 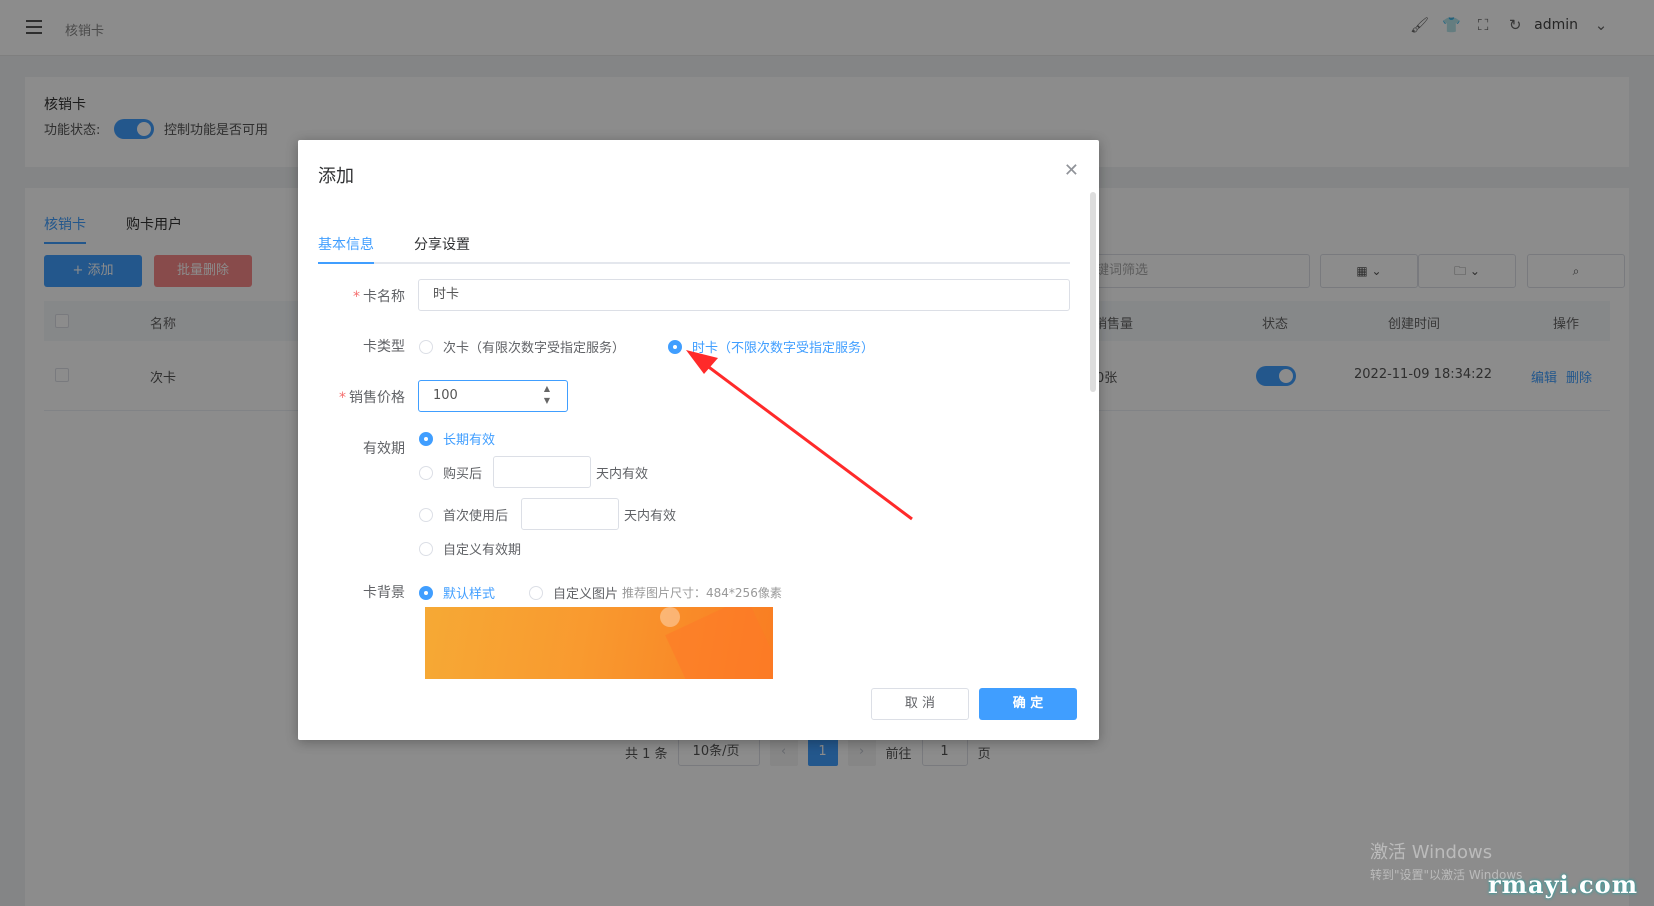 What do you see at coordinates (1563, 884) in the screenshot?
I see `brand-watermark: rmayi.com` at bounding box center [1563, 884].